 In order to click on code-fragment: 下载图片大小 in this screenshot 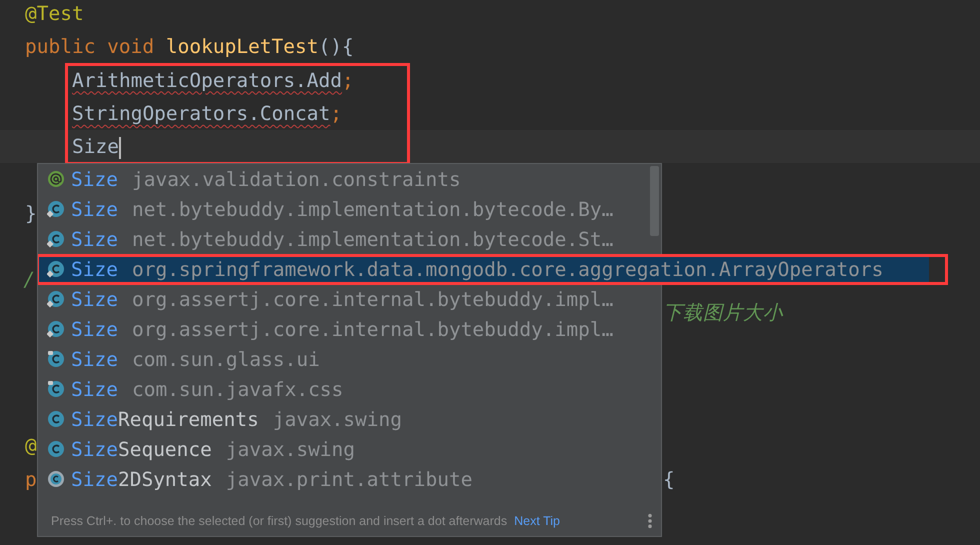, I will do `click(723, 313)`.